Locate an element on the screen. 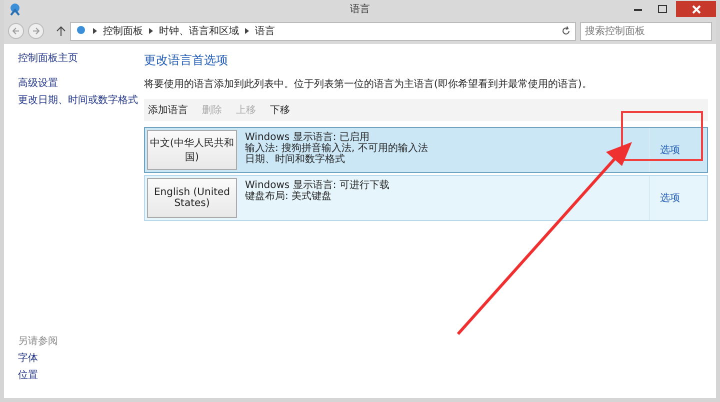 This screenshot has width=720, height=402. description-text: 将要使用的语言添加到此列表中。位于列表第一位的语言为主语言(即你希望看到并最常使用的语言)。 is located at coordinates (368, 84).